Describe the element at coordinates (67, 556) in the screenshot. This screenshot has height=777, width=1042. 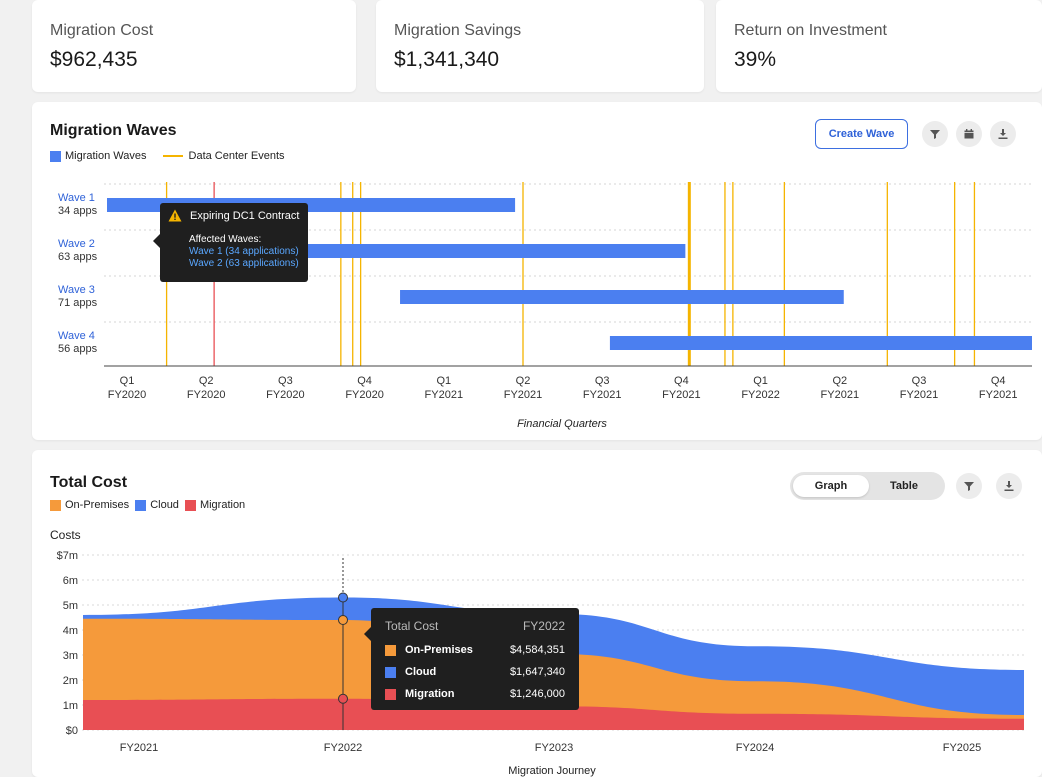
I see `y-tick-label: $7m` at that location.